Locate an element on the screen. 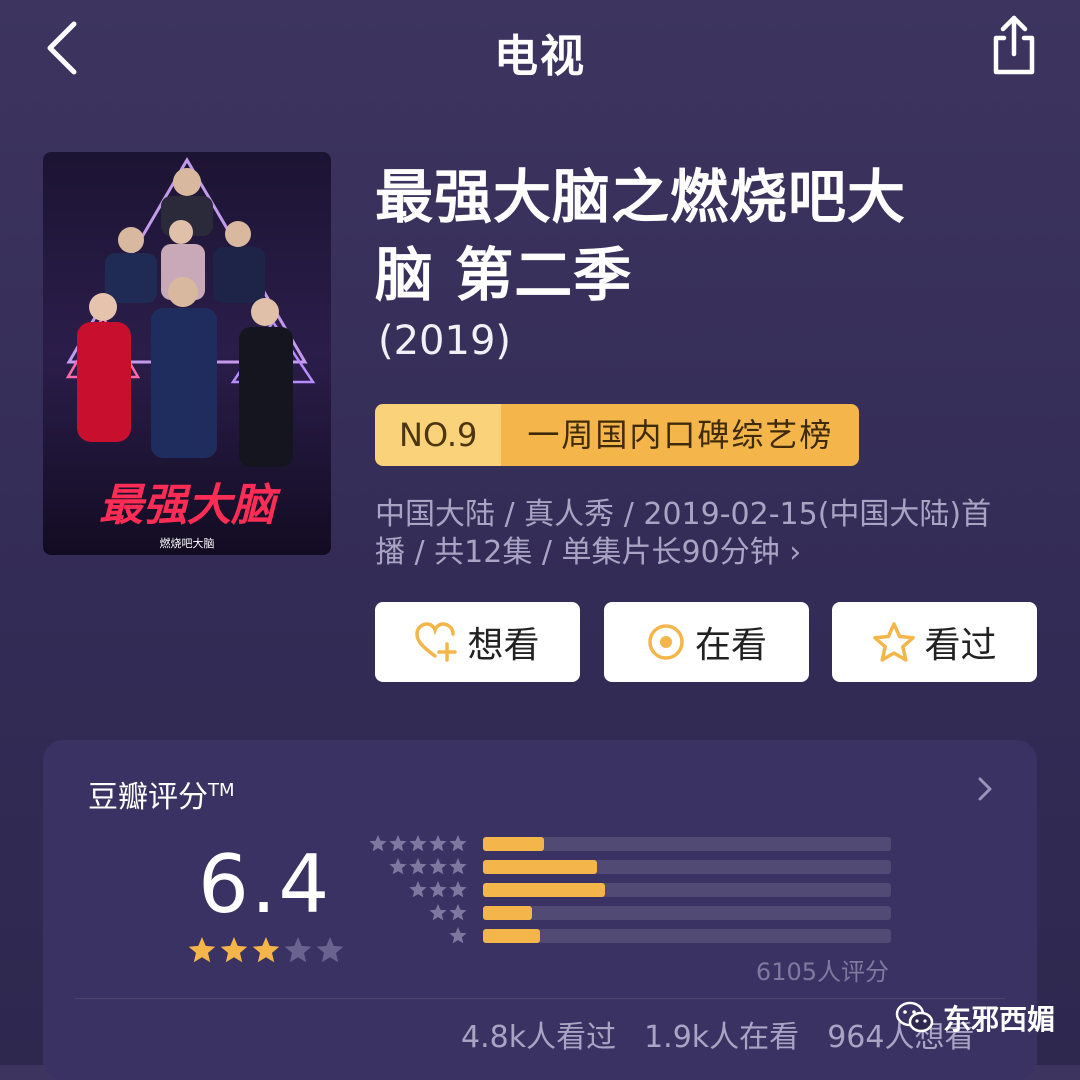  trademark-mark: TM is located at coordinates (221, 790).